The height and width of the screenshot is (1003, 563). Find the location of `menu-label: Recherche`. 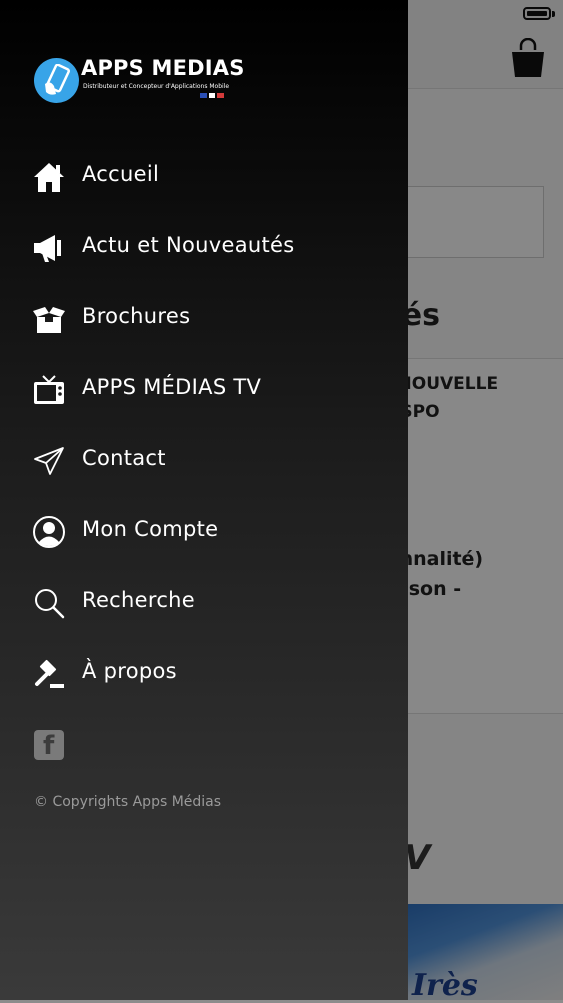

menu-label: Recherche is located at coordinates (138, 600).